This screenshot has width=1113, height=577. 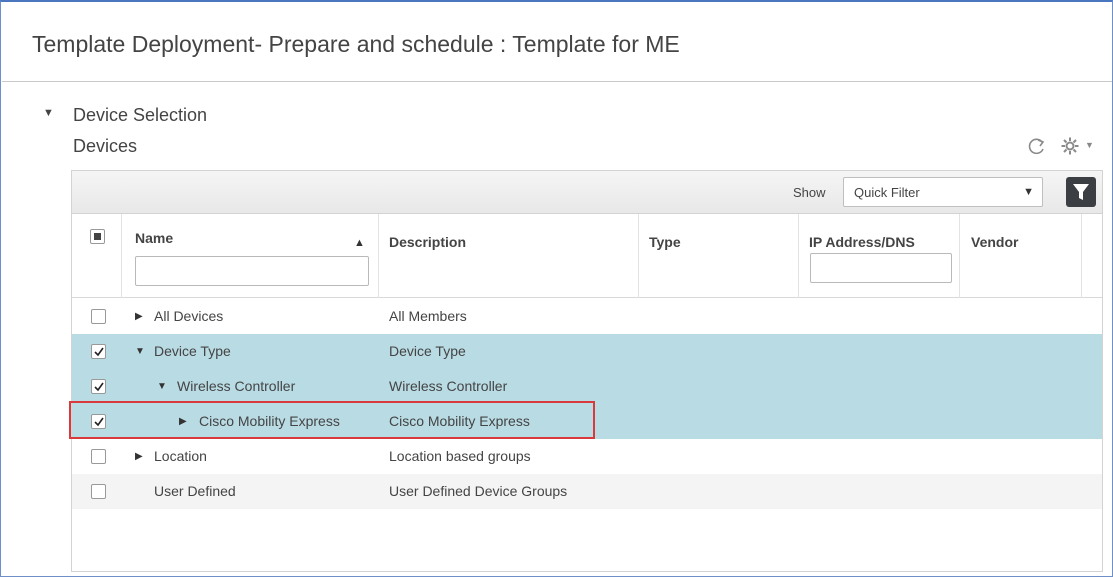 What do you see at coordinates (862, 242) in the screenshot?
I see `ip-column-label: IP Address/DNS` at bounding box center [862, 242].